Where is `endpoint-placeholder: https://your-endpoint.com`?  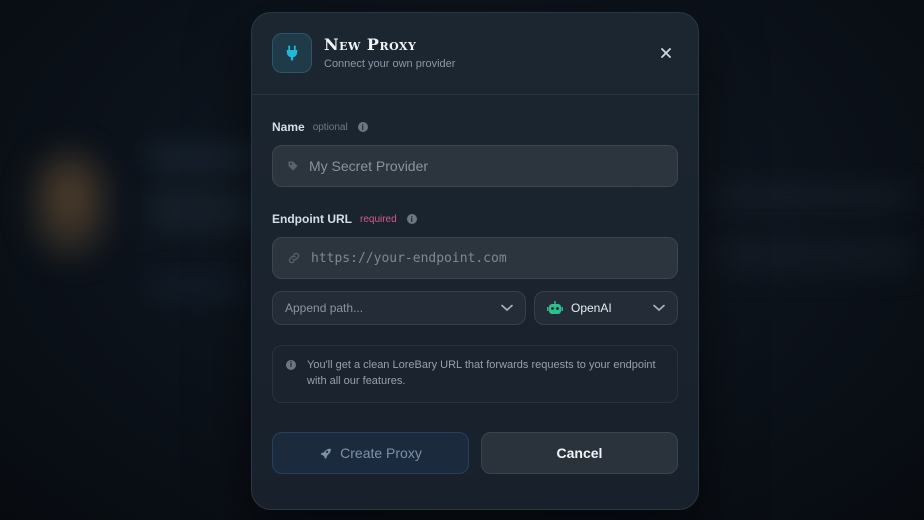
endpoint-placeholder: https://your-endpoint.com is located at coordinates (409, 258).